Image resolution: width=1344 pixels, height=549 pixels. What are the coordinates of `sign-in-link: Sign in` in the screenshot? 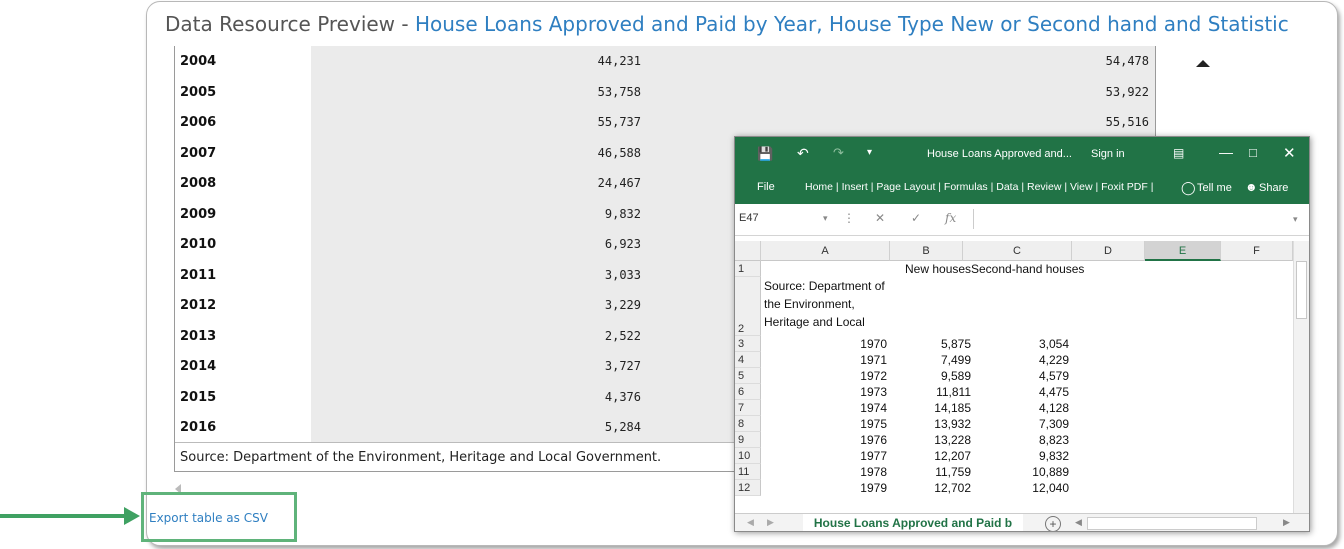 It's located at (1108, 154).